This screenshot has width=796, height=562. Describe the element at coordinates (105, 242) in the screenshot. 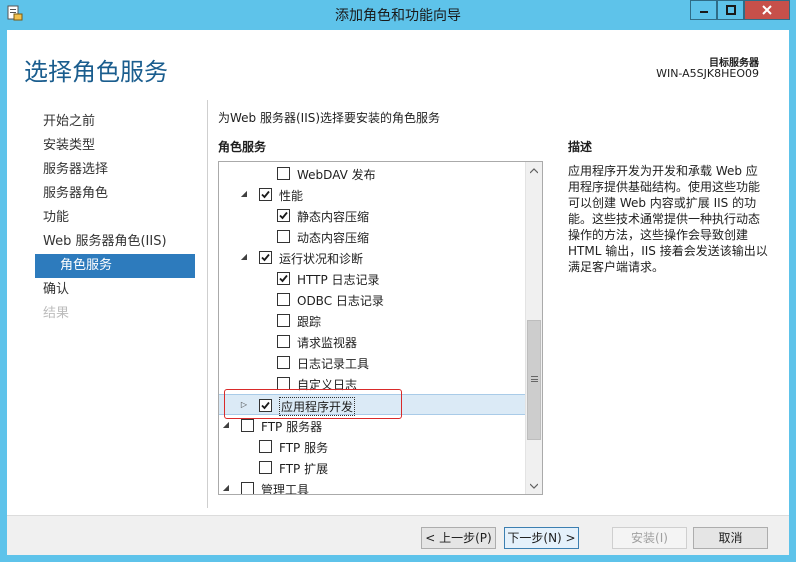

I see `nav-item-web-server-role: Web 服务器角色(IIS)` at that location.